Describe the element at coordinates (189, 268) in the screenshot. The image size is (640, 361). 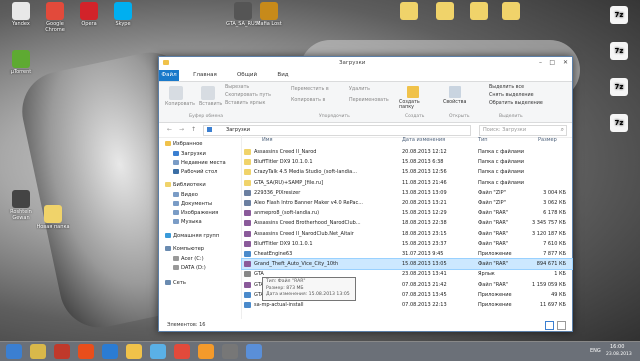
I see `nav-item: DATA (D:)` at that location.